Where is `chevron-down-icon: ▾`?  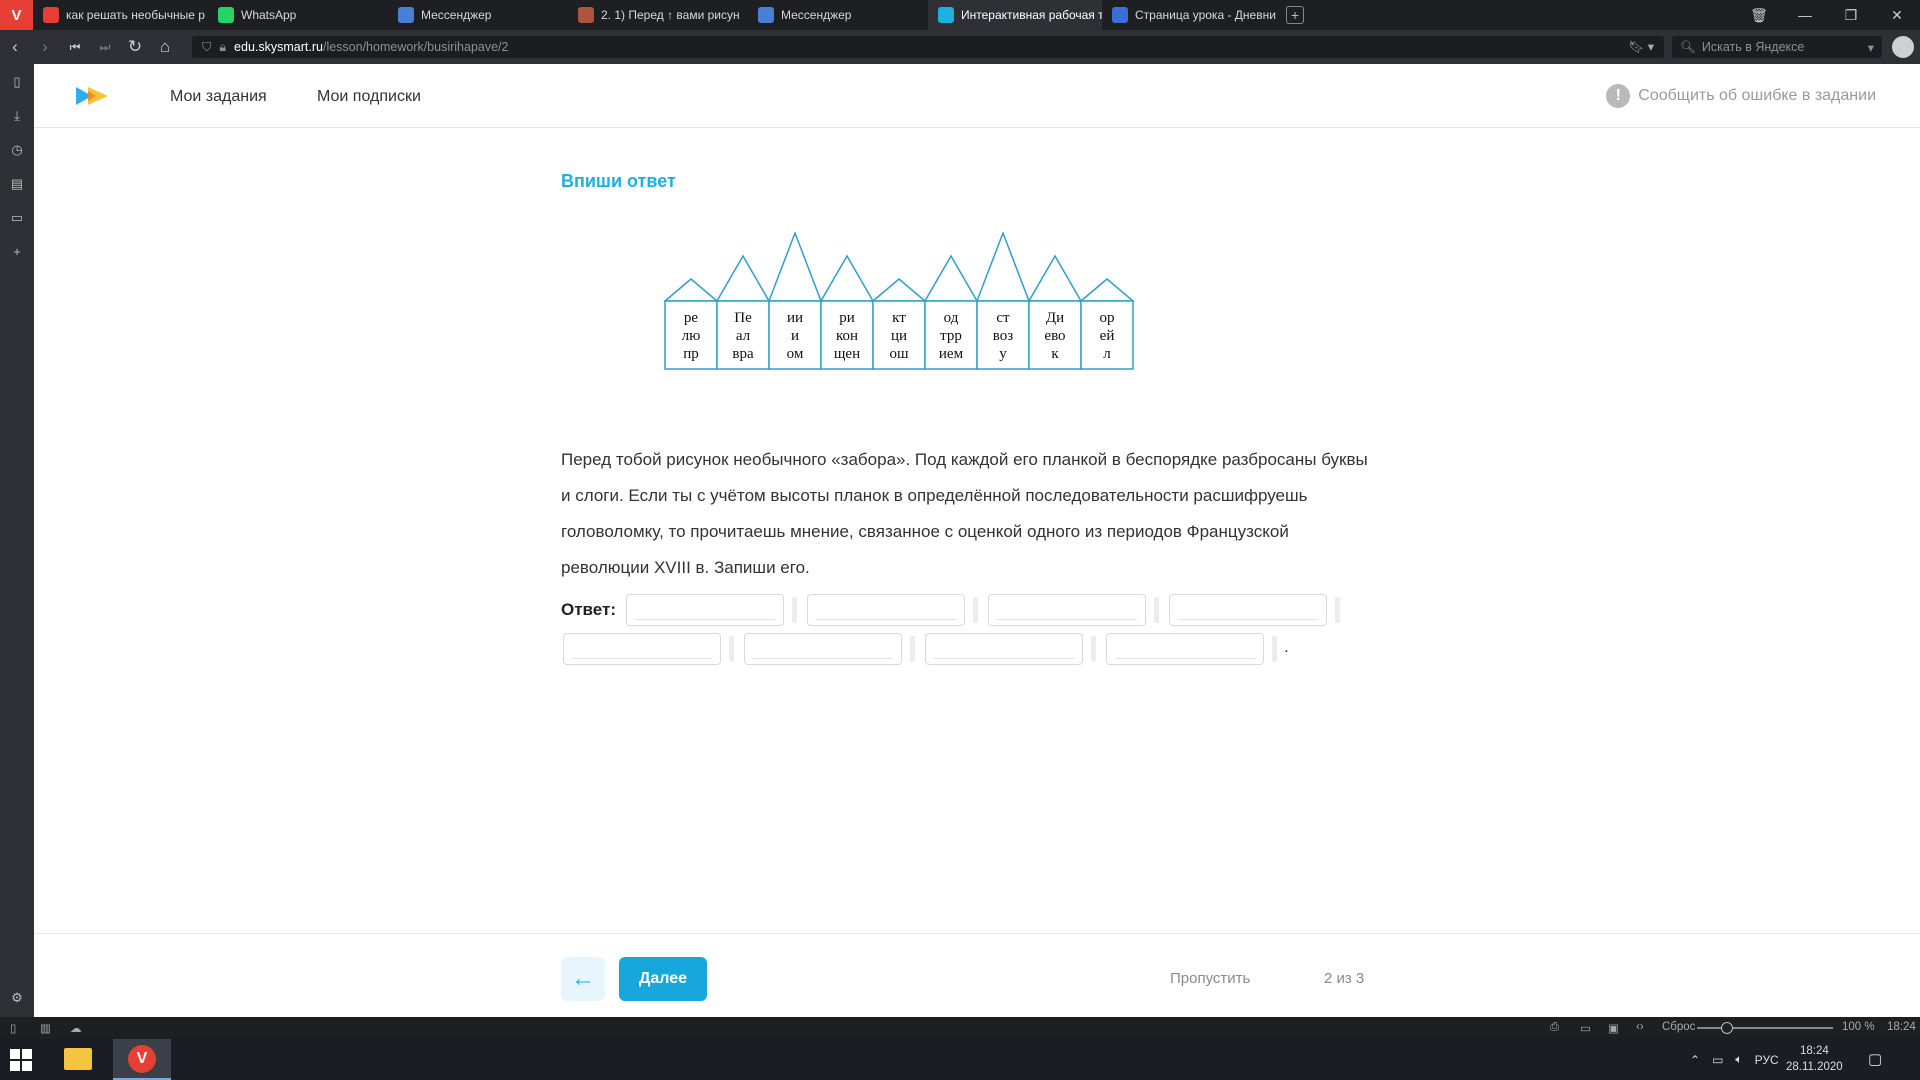
chevron-down-icon: ▾ is located at coordinates (1871, 47).